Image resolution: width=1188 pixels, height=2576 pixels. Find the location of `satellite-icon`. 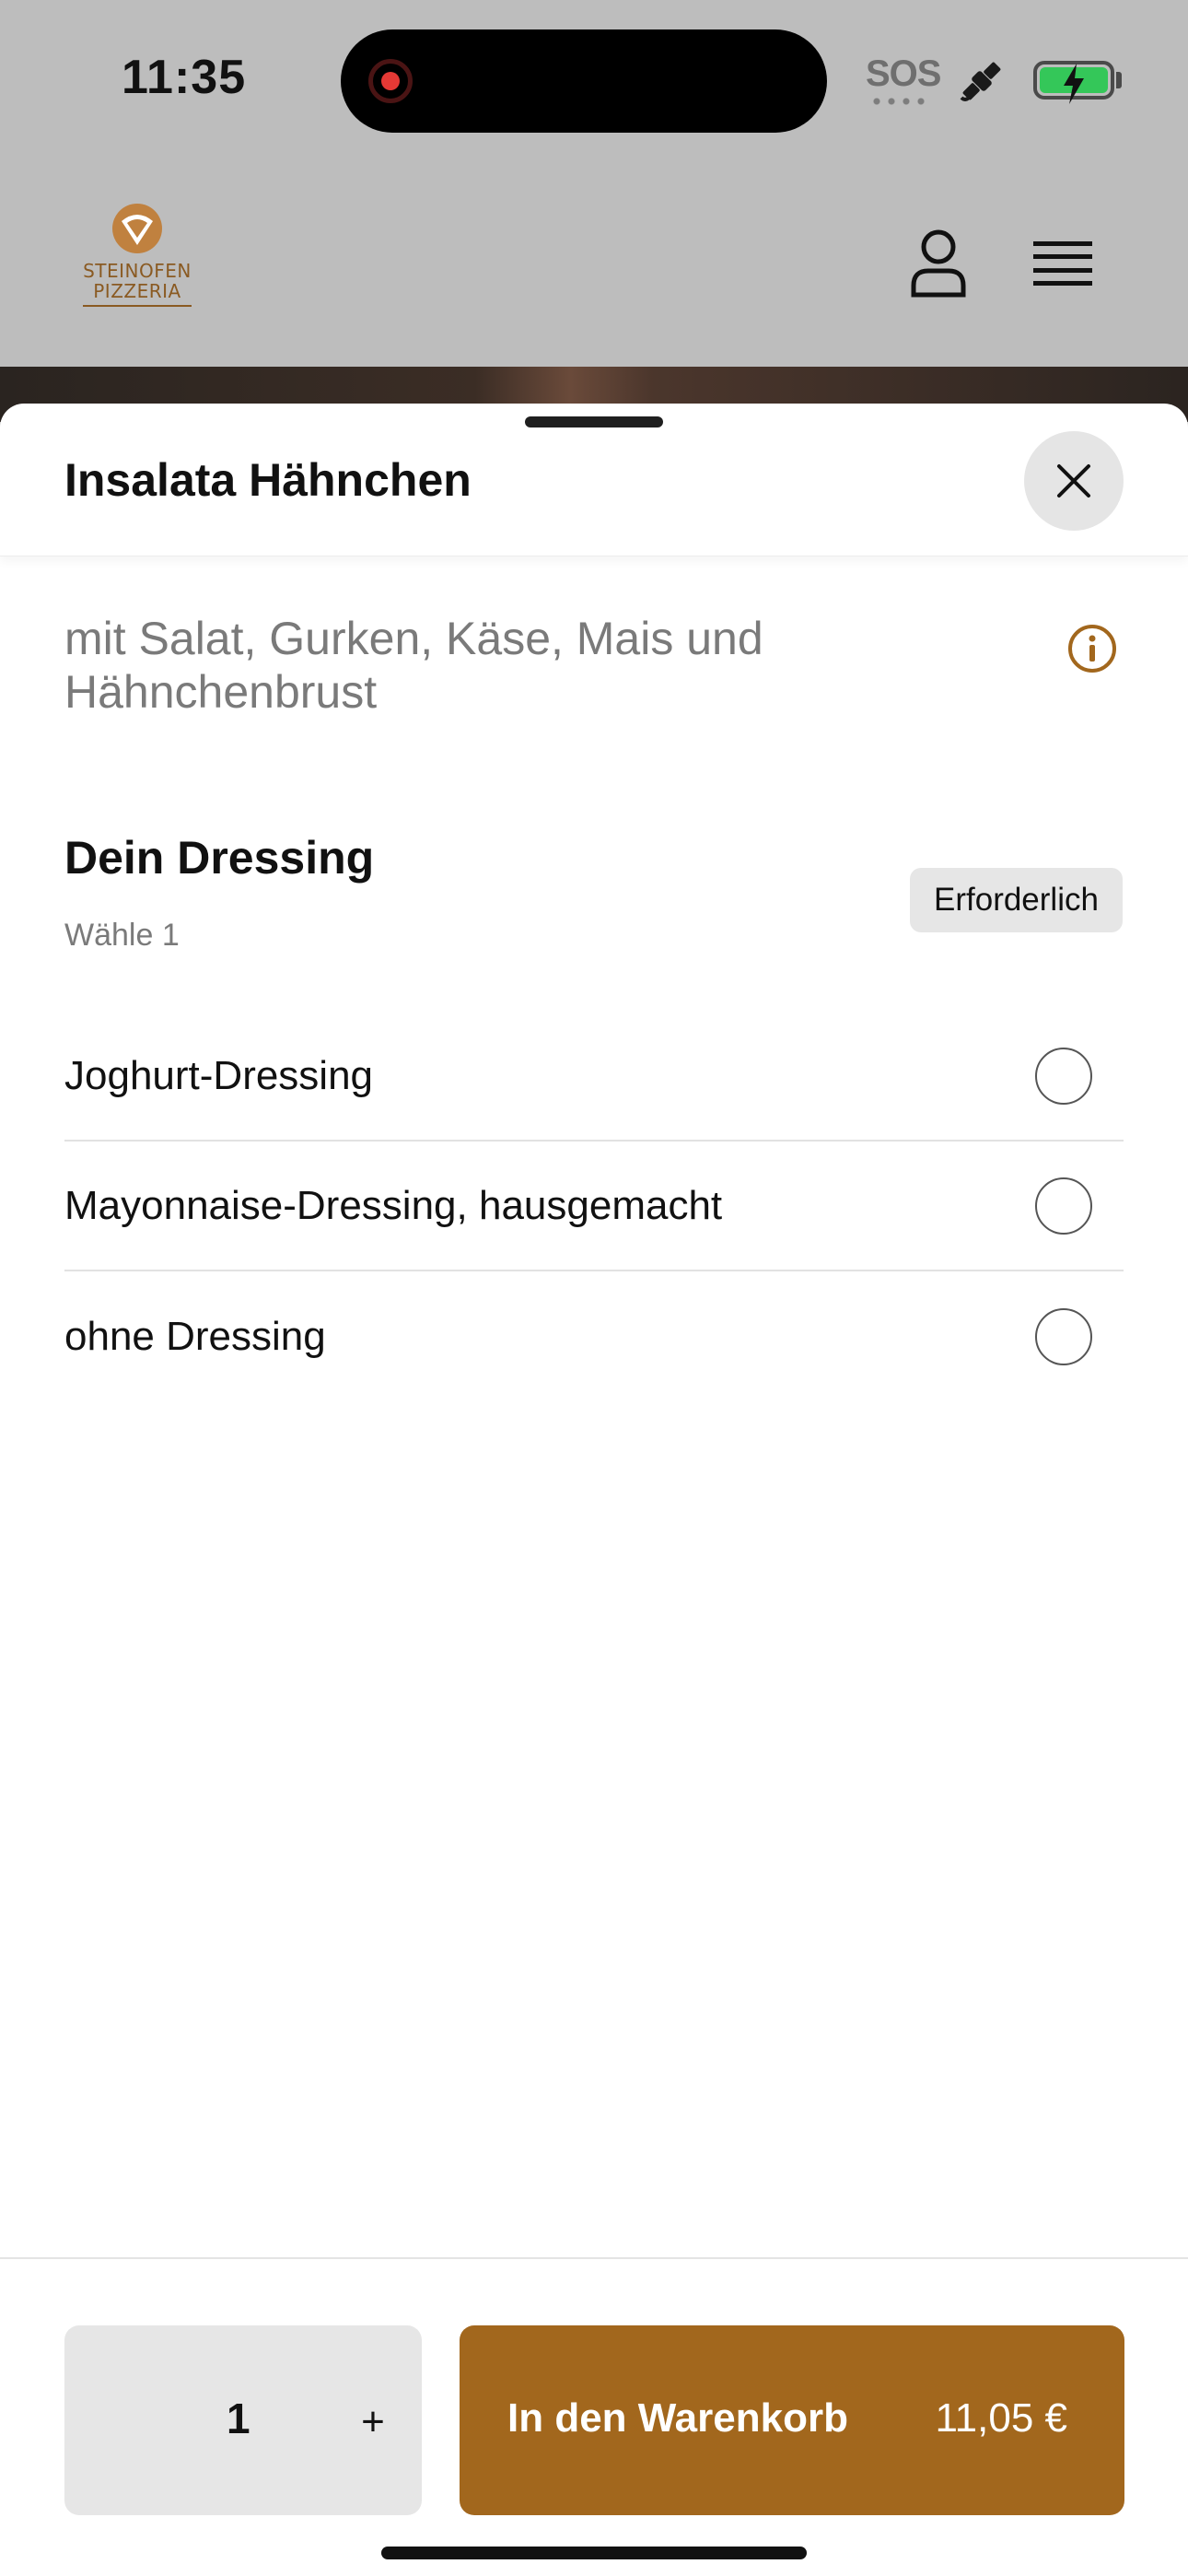

satellite-icon is located at coordinates (980, 81).